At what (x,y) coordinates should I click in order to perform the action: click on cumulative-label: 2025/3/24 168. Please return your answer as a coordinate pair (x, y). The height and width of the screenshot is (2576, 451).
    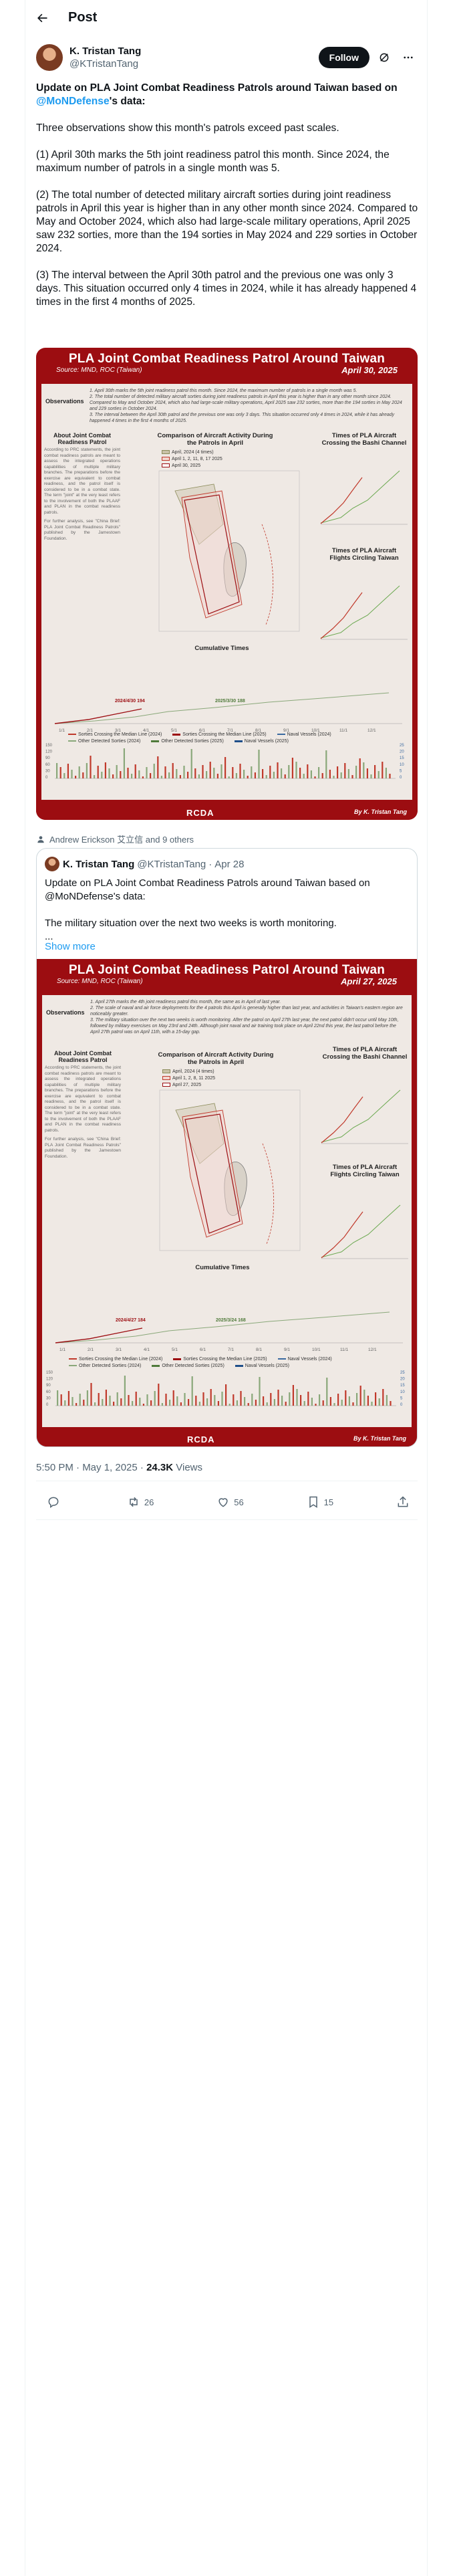
    Looking at the image, I should click on (231, 1320).